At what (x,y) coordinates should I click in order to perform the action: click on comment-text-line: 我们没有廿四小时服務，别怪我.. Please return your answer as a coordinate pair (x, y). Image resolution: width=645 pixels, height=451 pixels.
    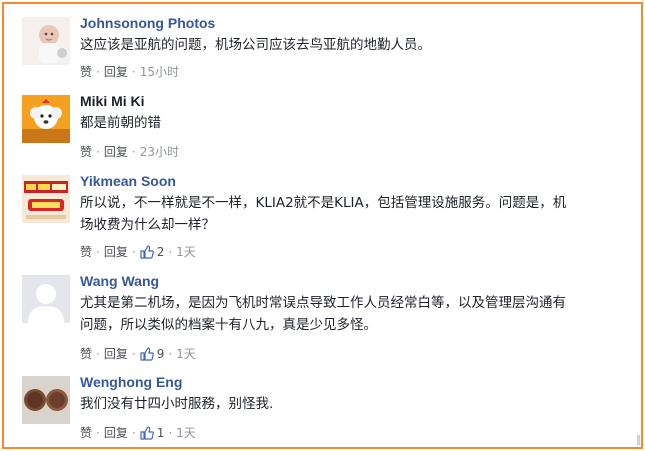
    Looking at the image, I should click on (177, 404).